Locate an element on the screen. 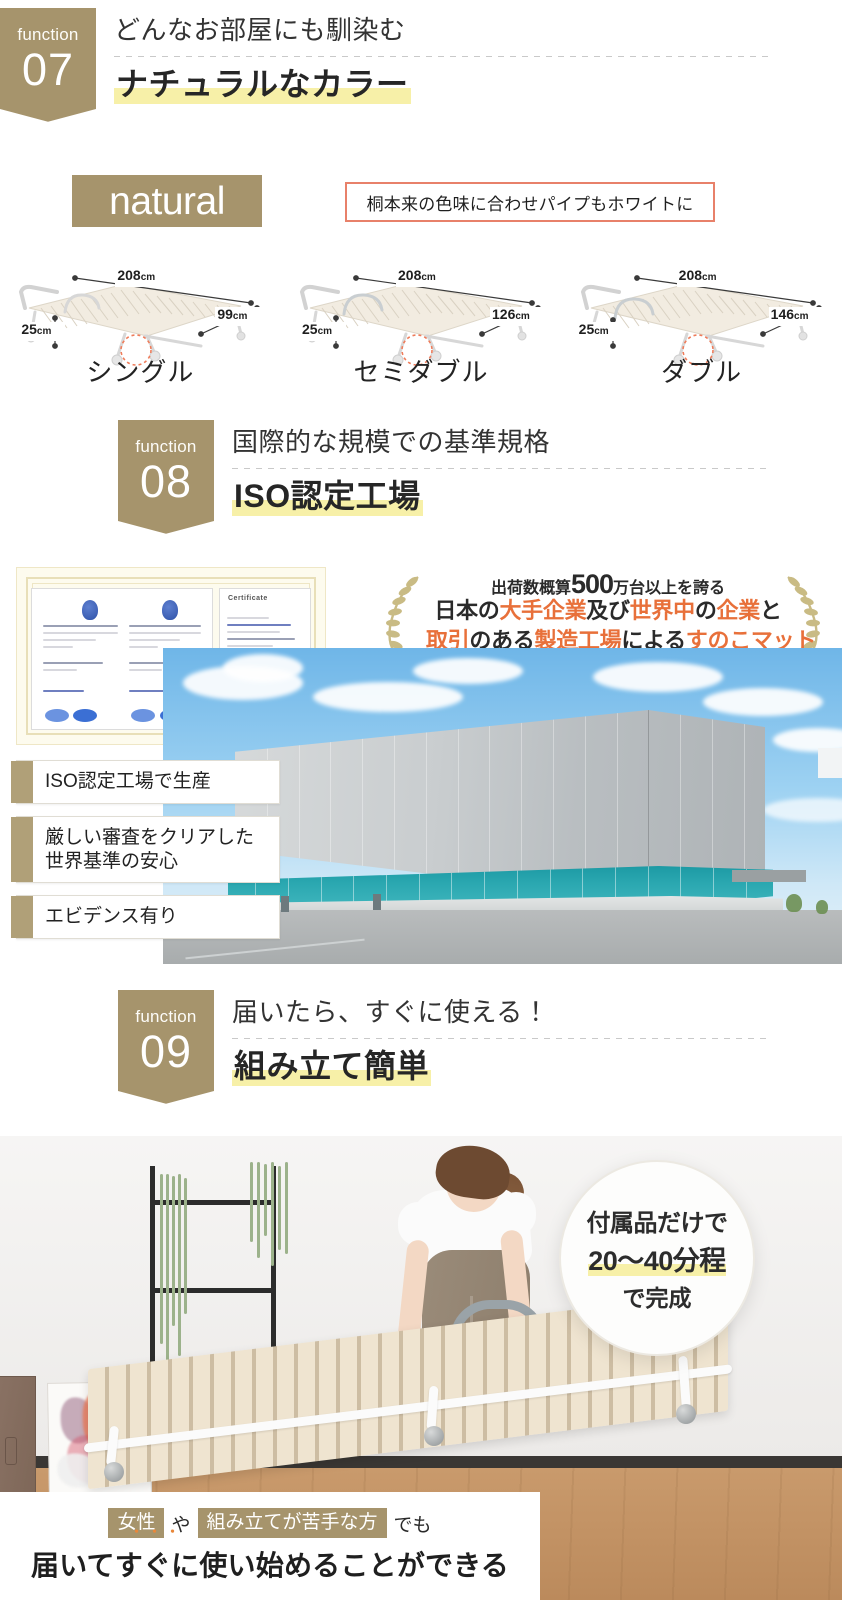  function-07-word: function is located at coordinates (48, 34).